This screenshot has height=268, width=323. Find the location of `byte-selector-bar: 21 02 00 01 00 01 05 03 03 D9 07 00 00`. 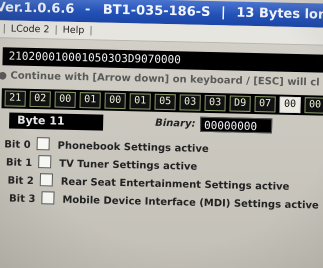

byte-selector-bar: 21 02 00 01 00 01 05 03 03 D9 07 00 00 is located at coordinates (162, 102).